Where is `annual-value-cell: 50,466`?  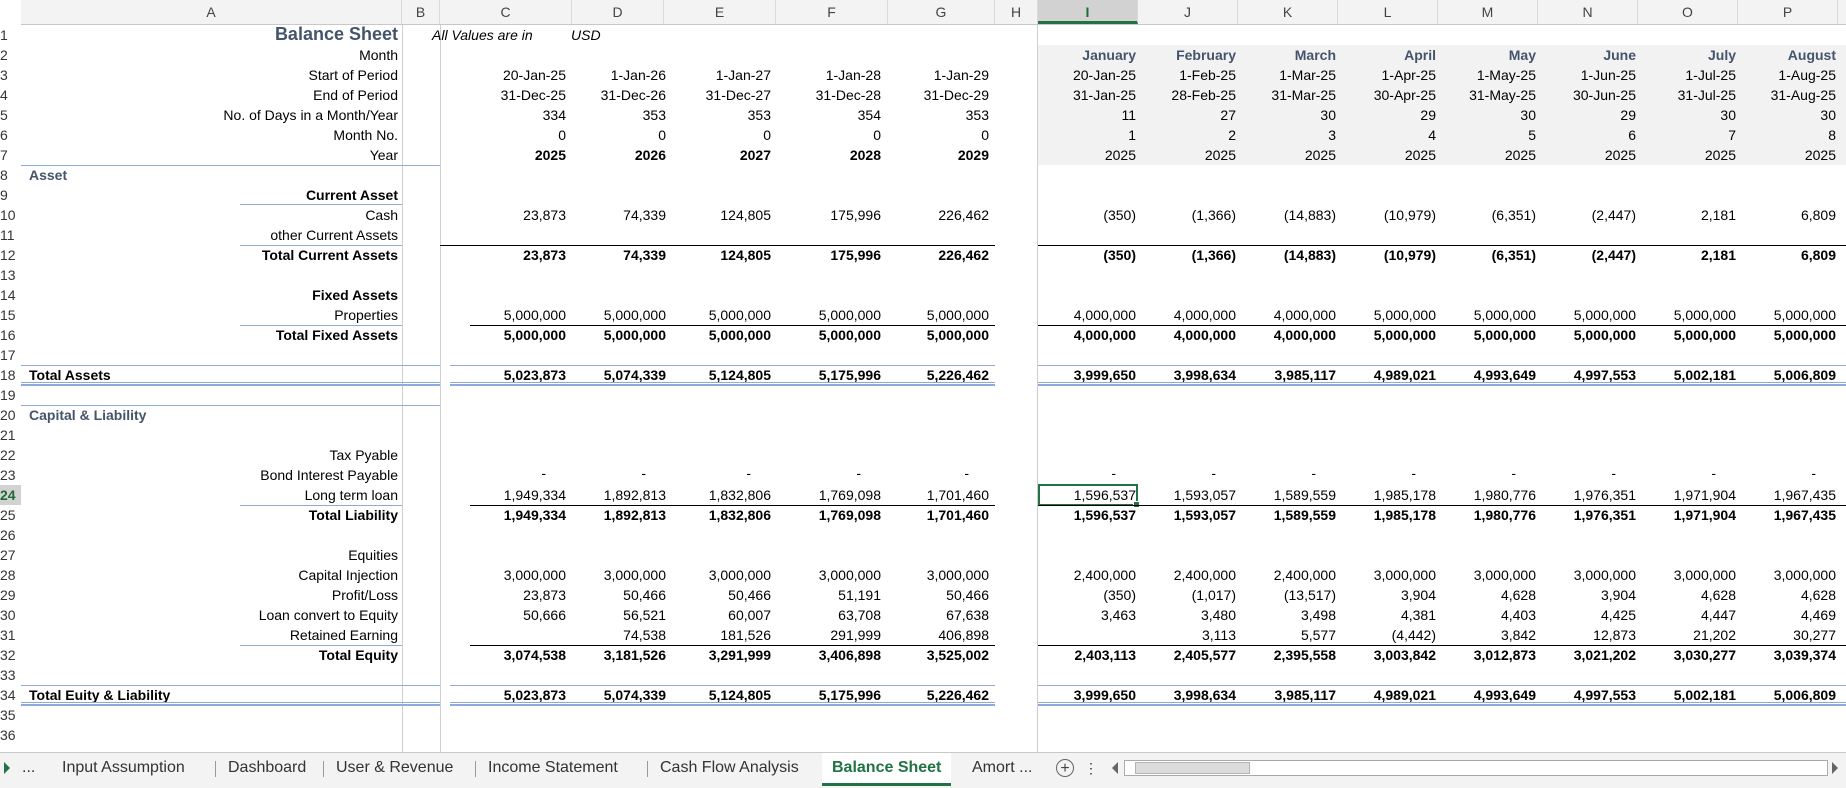
annual-value-cell: 50,466 is located at coordinates (934, 595).